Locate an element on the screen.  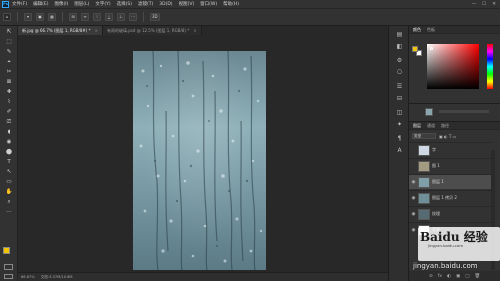
menu-type: 文字(Y) is located at coordinates (102, 4).